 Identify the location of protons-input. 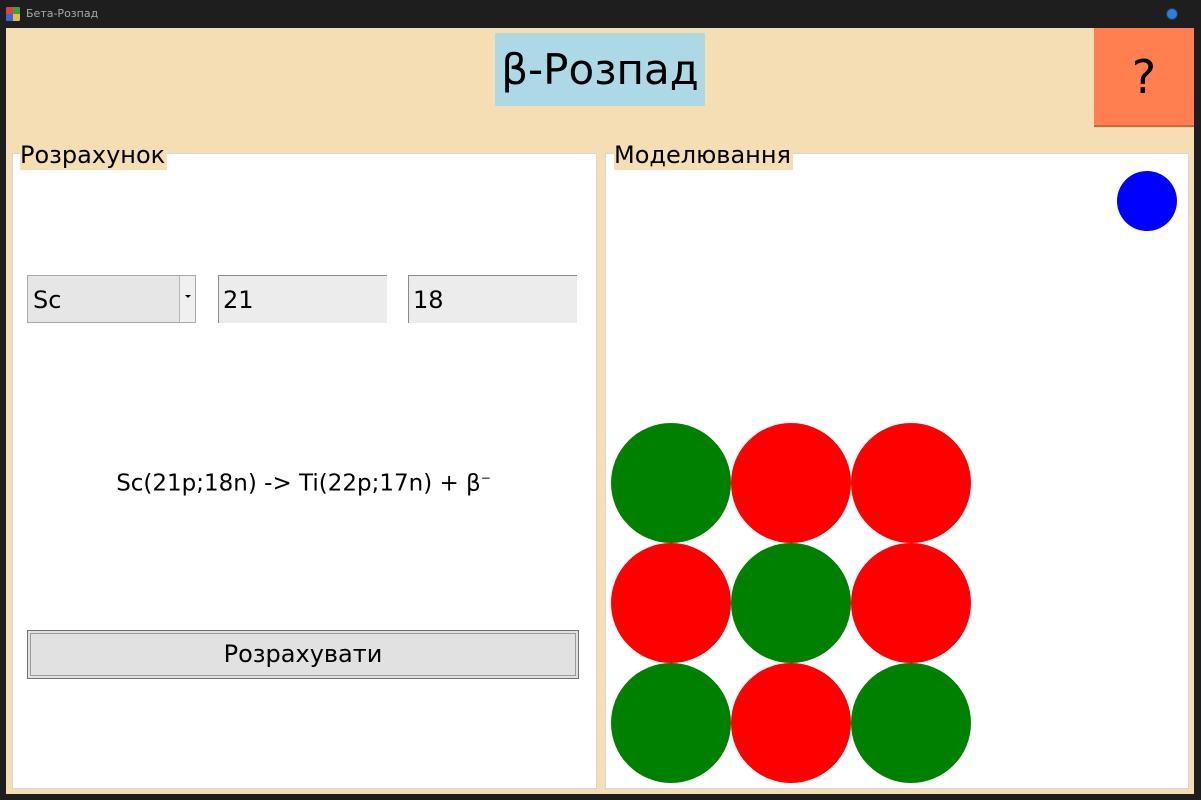
(302, 299).